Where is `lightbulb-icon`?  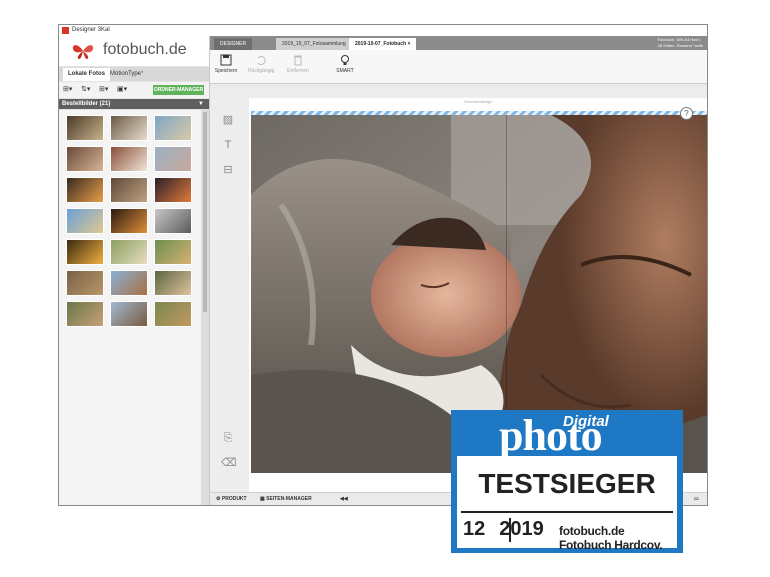
lightbulb-icon is located at coordinates (345, 60).